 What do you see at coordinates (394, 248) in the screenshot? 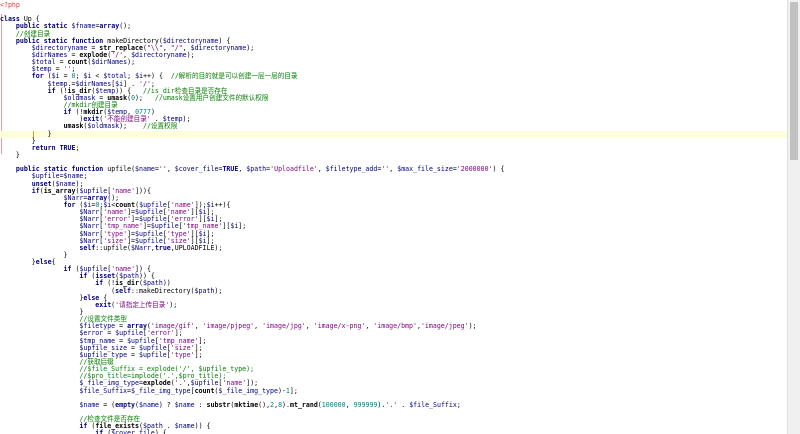
I see `code-line: self::upfile($Narr,true,UPLOADFILE);` at bounding box center [394, 248].